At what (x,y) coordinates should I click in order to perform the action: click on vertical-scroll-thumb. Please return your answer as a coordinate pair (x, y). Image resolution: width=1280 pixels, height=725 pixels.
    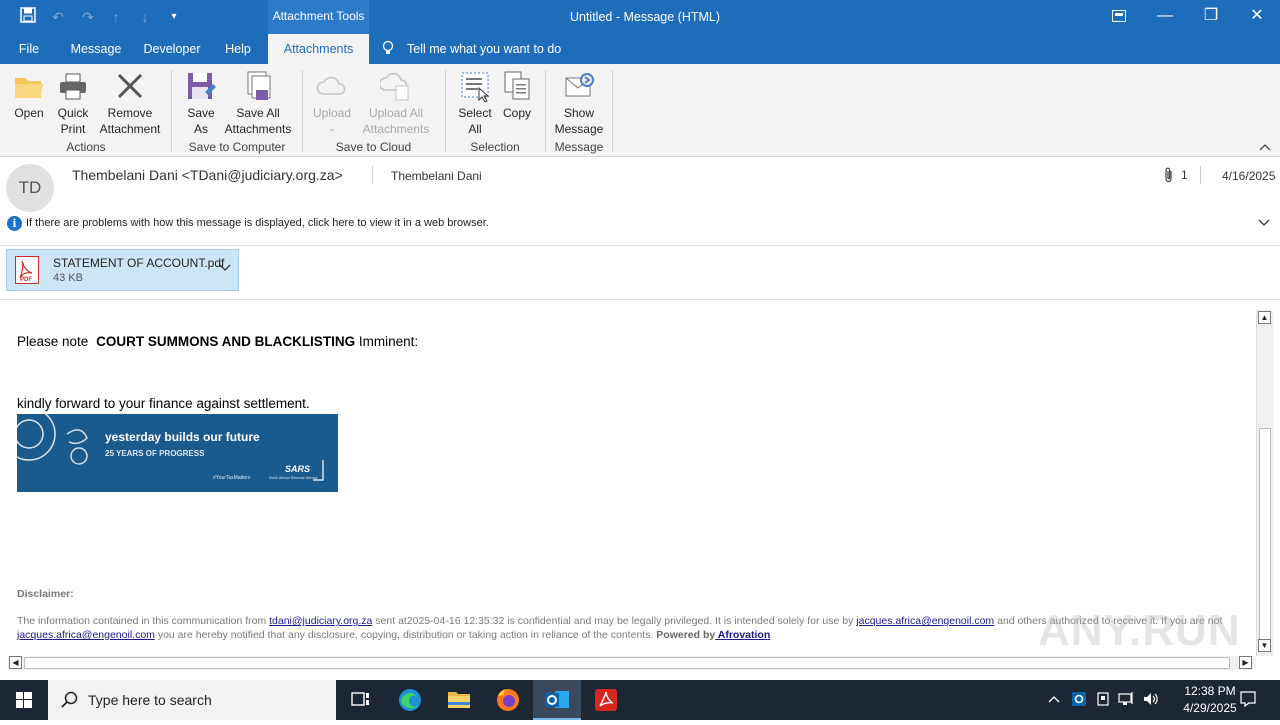
    Looking at the image, I should click on (1265, 534).